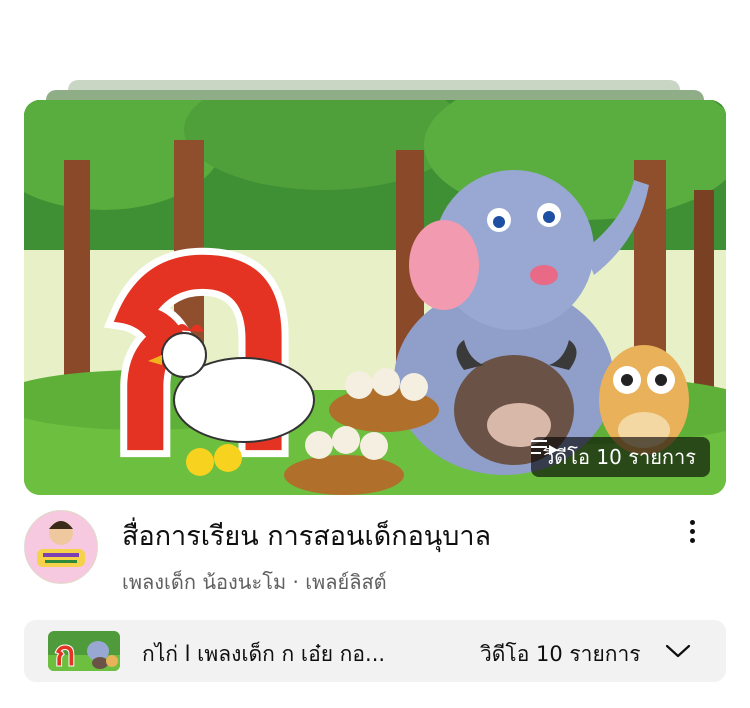 The image size is (750, 708). What do you see at coordinates (202, 317) in the screenshot?
I see `thumbnail-letter: ก` at bounding box center [202, 317].